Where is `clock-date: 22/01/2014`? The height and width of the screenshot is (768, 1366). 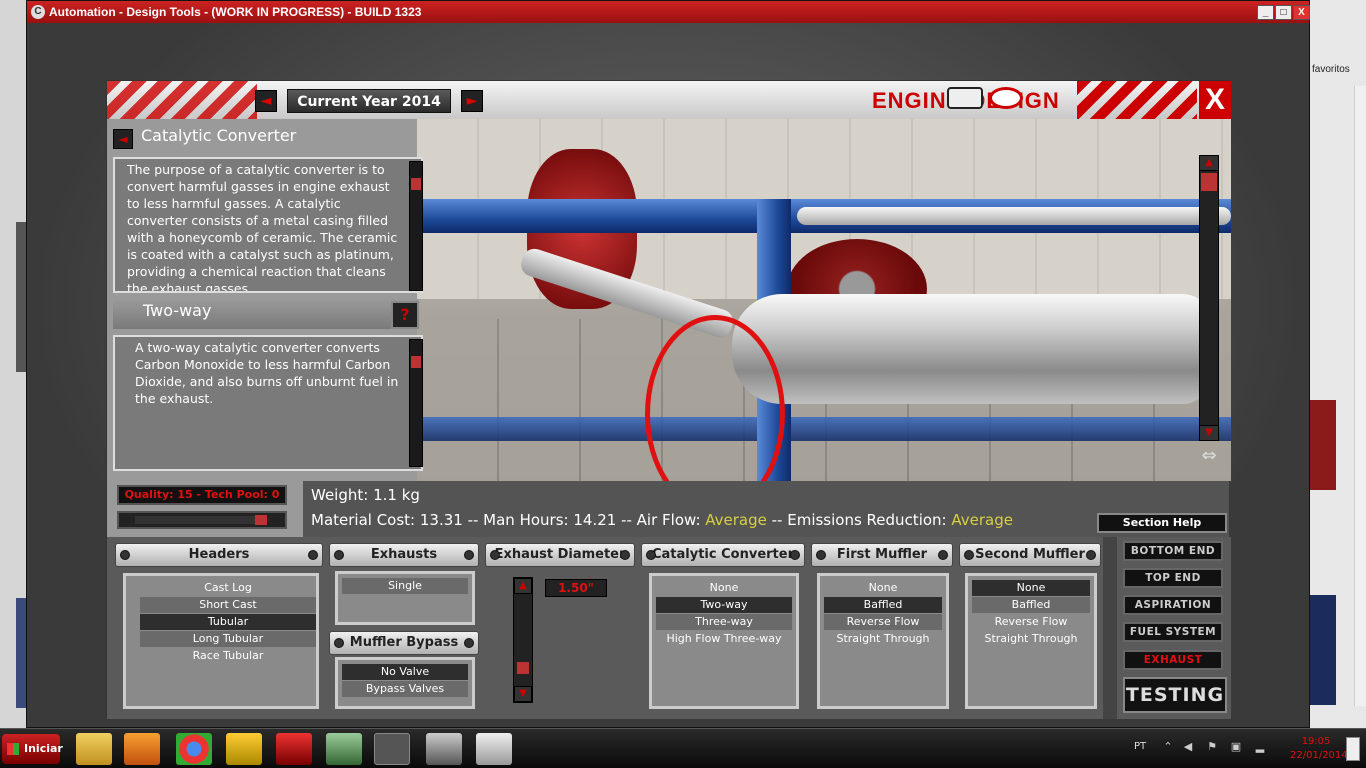
clock-date: 22/01/2014 is located at coordinates (1319, 755).